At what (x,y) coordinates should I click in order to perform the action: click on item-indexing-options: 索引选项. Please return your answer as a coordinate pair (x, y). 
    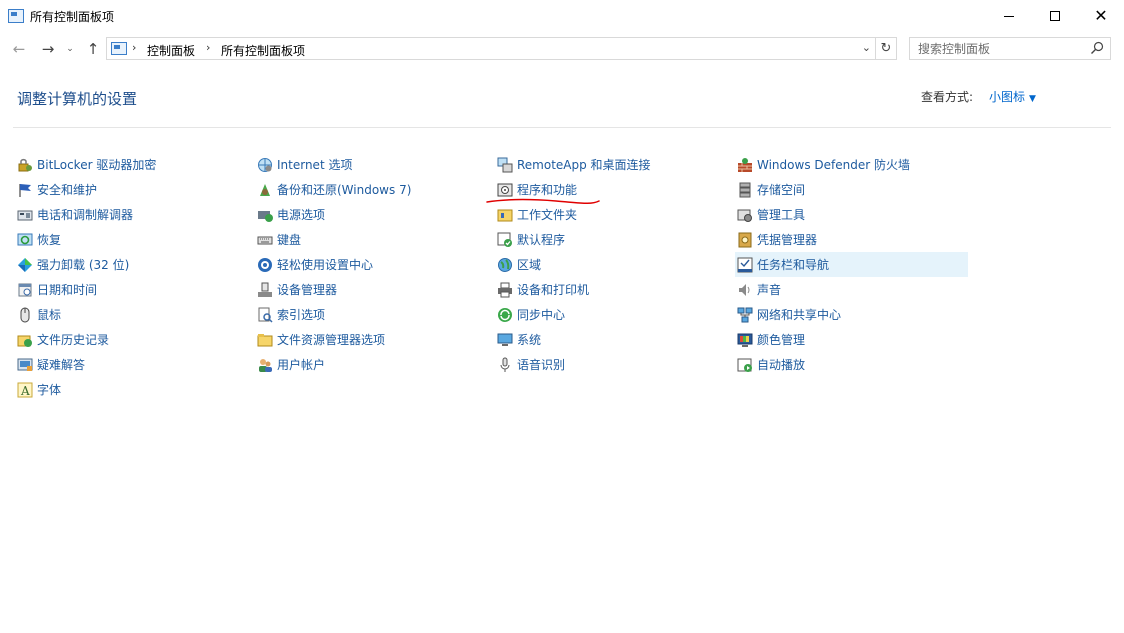
    Looking at the image, I should click on (371, 314).